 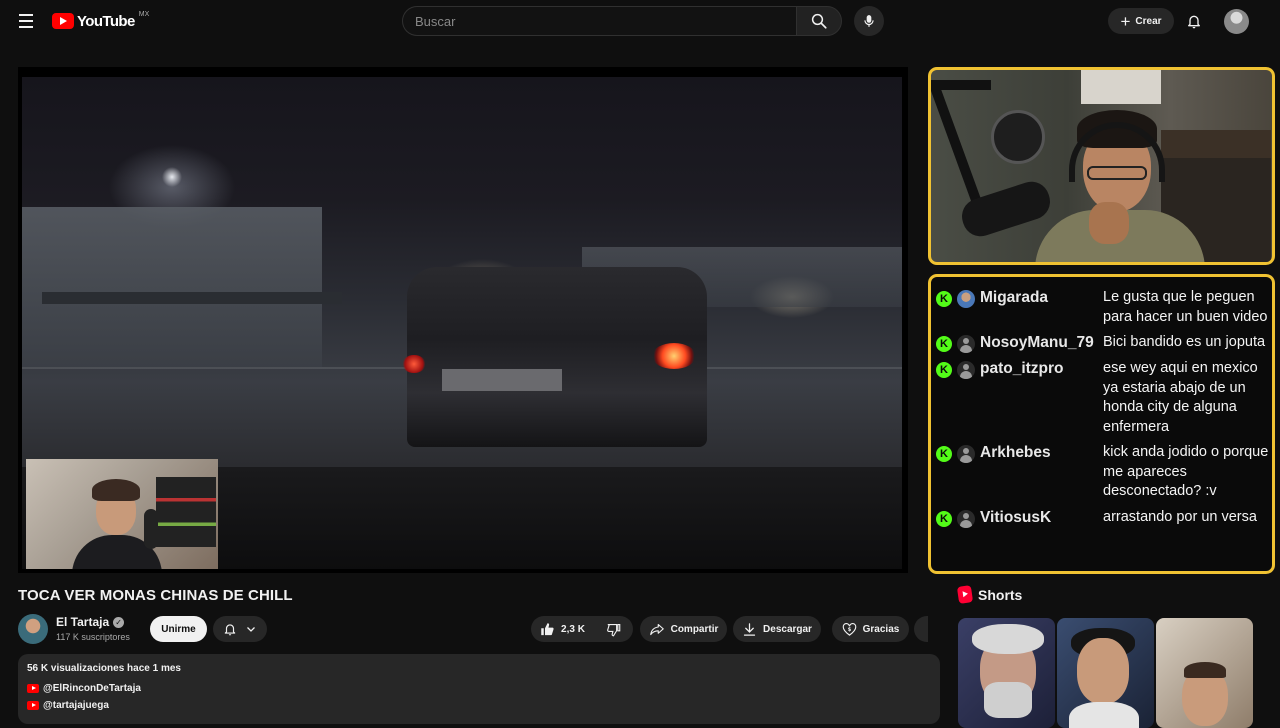 What do you see at coordinates (93, 637) in the screenshot?
I see `subscriber-count: 117 K suscriptores` at bounding box center [93, 637].